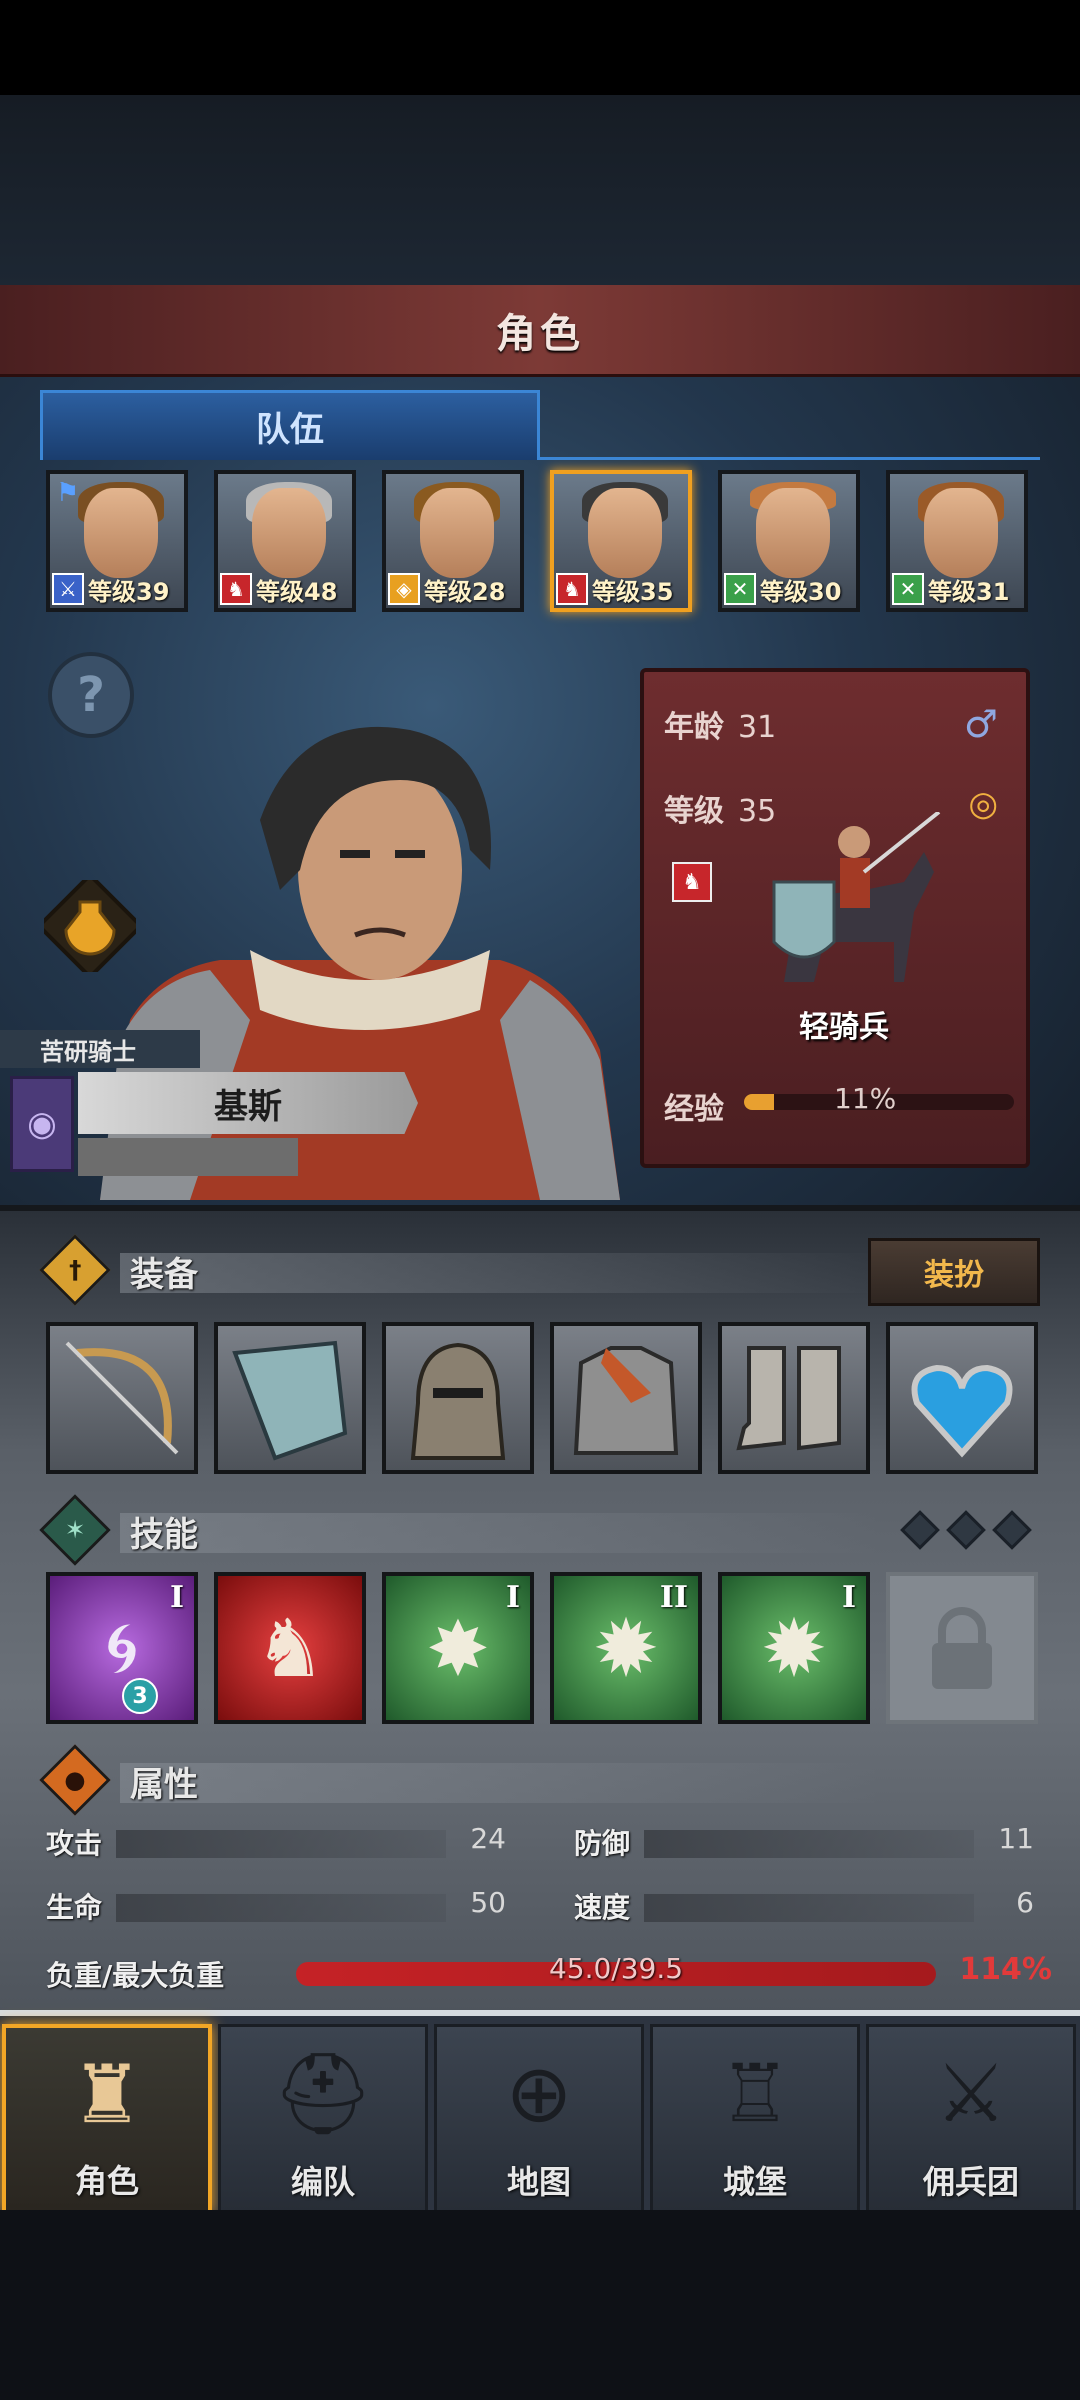 Image resolution: width=1080 pixels, height=2400 pixels. Describe the element at coordinates (140, 1696) in the screenshot. I see `skill-stack-badge: 3` at that location.